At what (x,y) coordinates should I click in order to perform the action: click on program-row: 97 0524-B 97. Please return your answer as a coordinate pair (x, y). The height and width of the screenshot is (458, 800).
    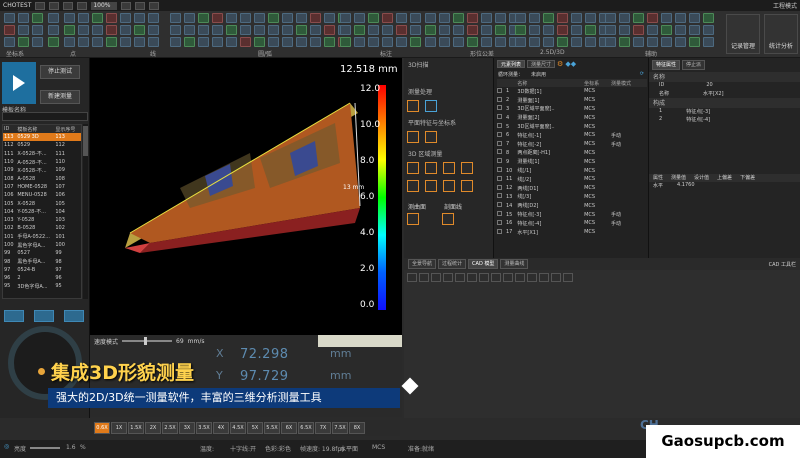
    Looking at the image, I should click on (42, 270).